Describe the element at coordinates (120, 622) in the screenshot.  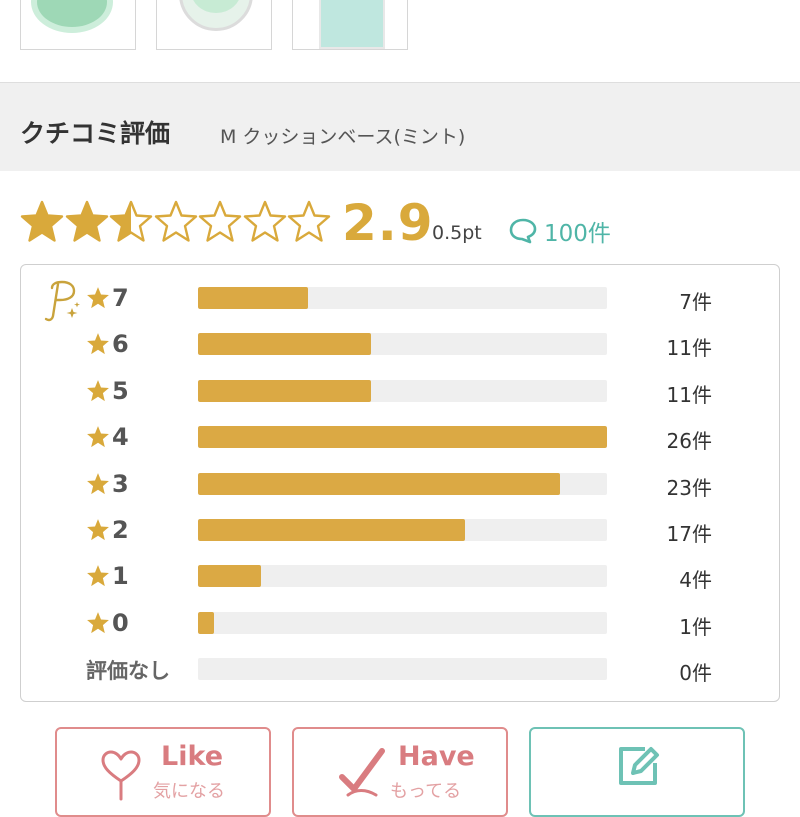
I see `rating-value: 0` at that location.